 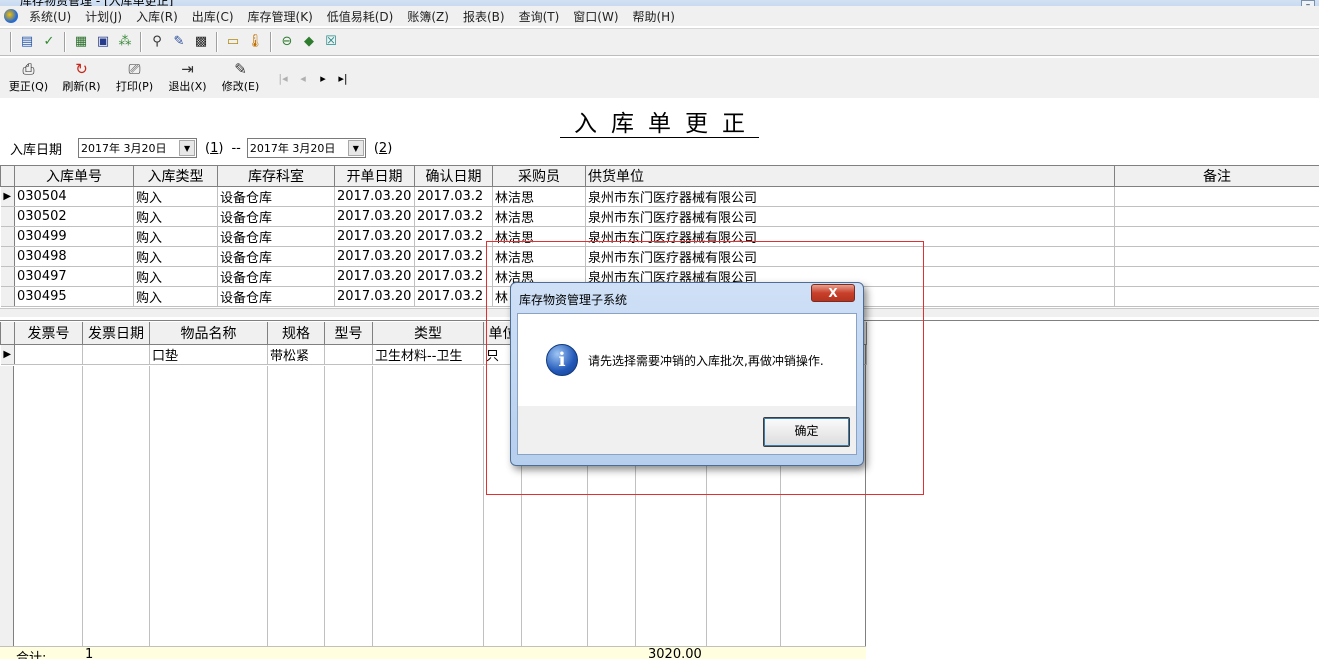 I want to click on book-icon: ◆, so click(x=309, y=42).